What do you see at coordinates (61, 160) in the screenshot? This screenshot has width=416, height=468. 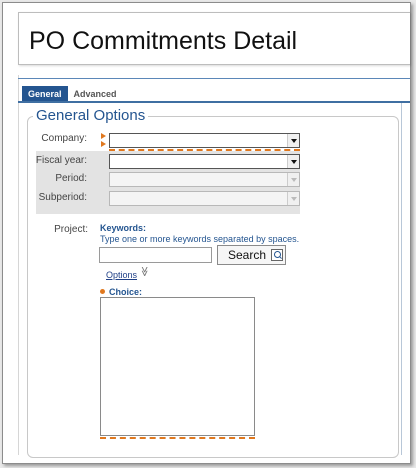 I see `fiscal-year-label: Fiscal year:` at bounding box center [61, 160].